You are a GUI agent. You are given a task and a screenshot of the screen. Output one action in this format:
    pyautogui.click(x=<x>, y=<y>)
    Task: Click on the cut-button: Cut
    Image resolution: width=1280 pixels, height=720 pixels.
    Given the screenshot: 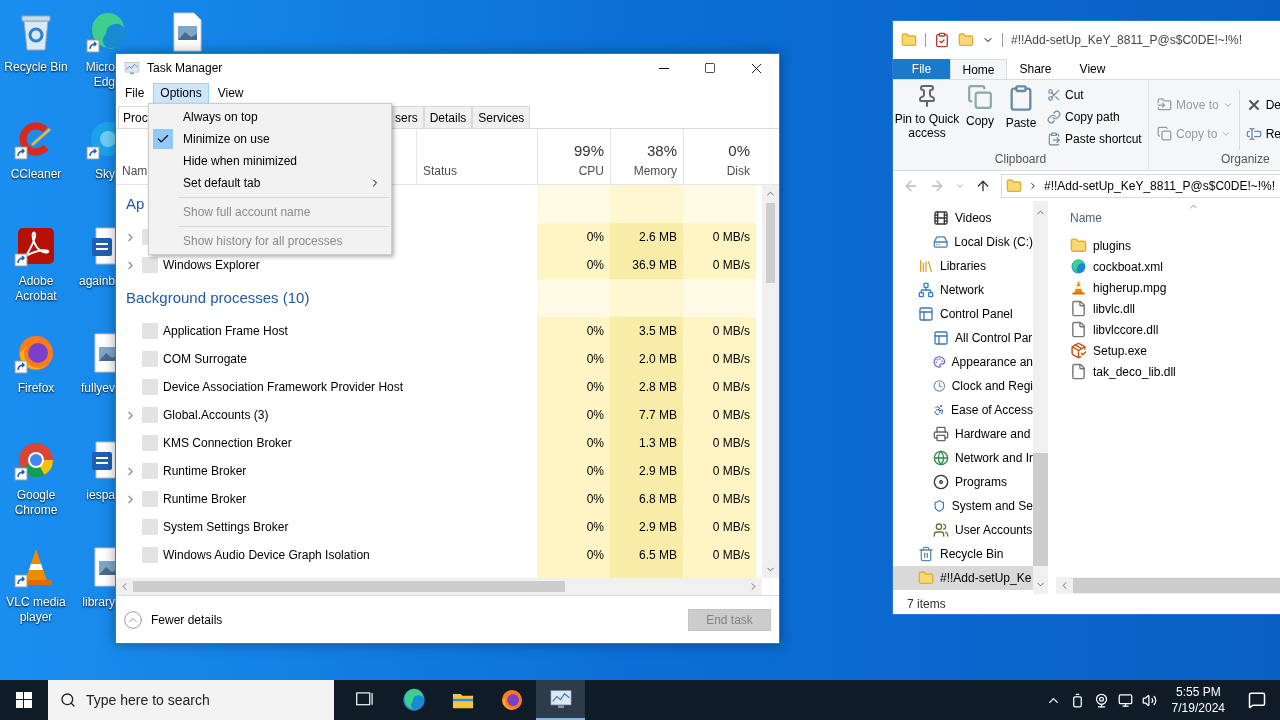 What is the action you would take?
    pyautogui.click(x=1094, y=95)
    